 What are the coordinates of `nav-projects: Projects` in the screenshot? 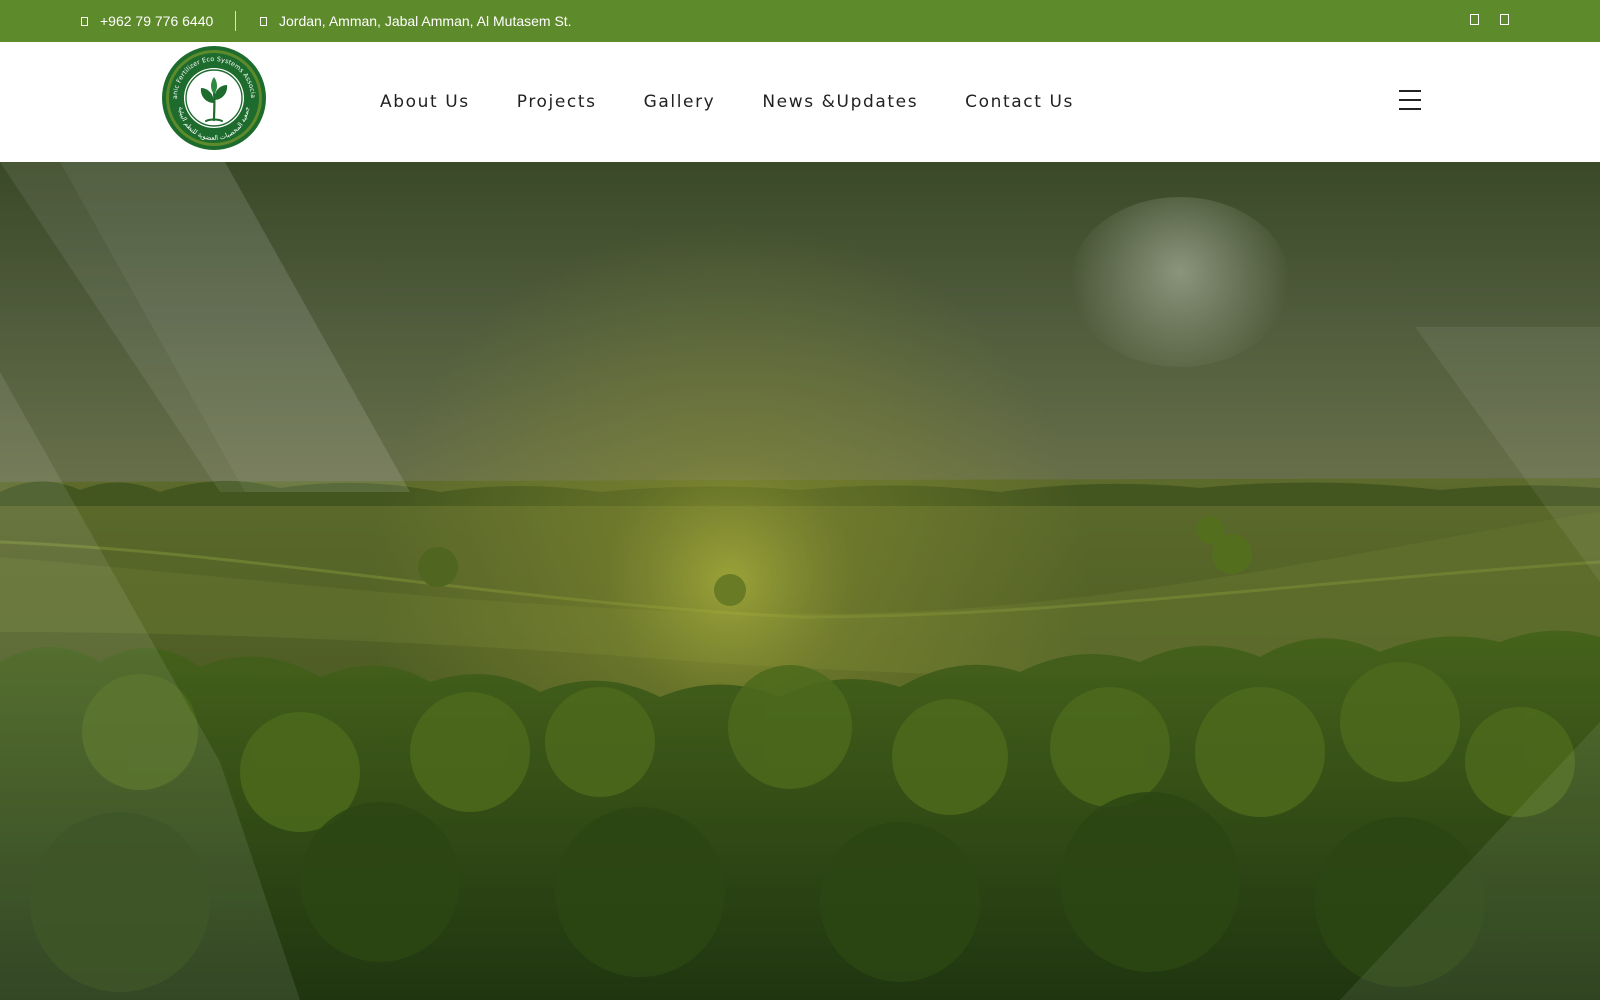 It's located at (557, 102).